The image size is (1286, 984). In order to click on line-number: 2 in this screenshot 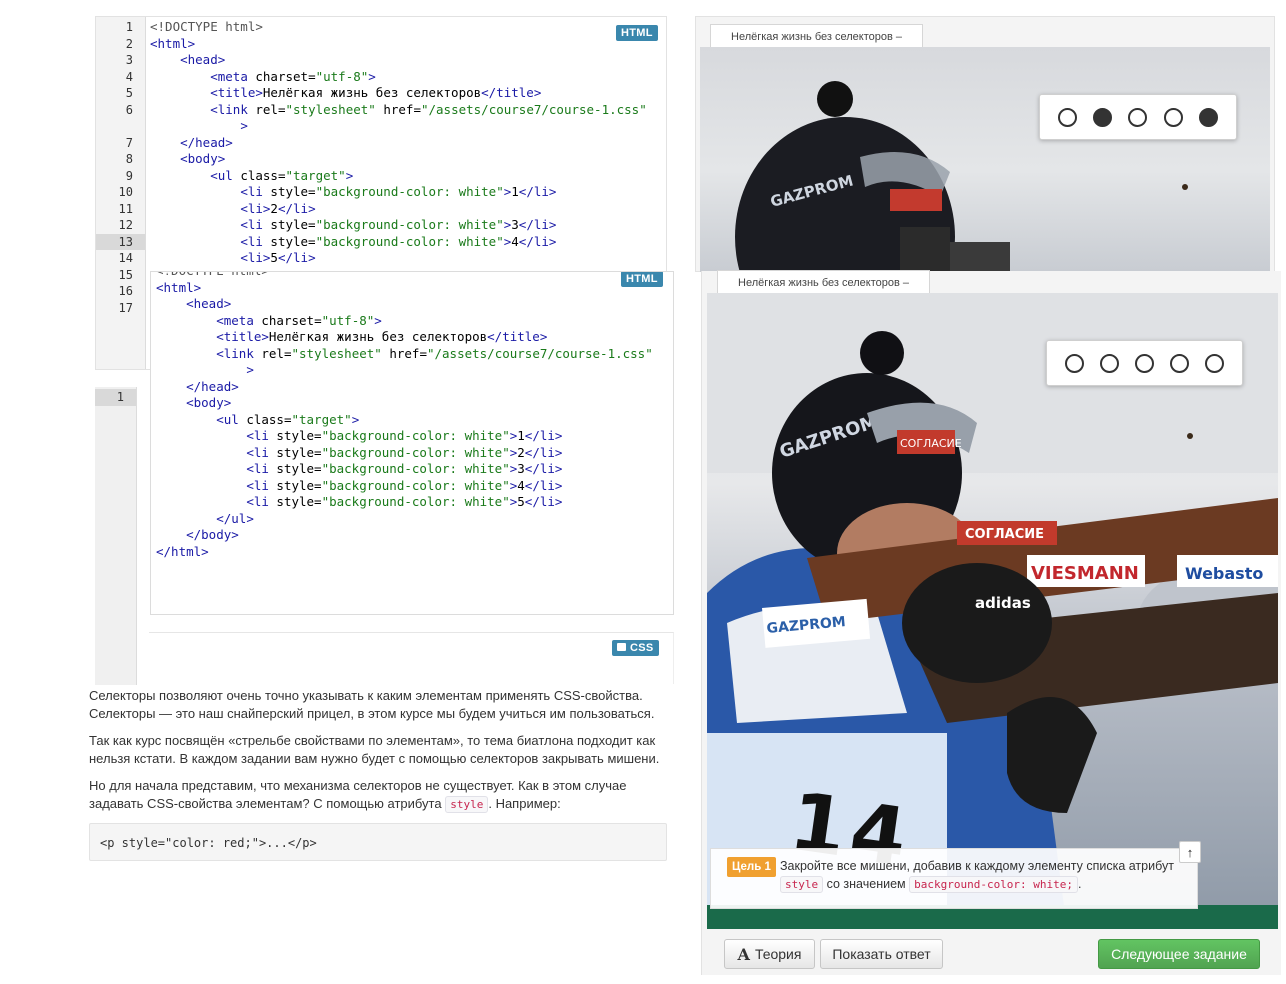, I will do `click(129, 43)`.